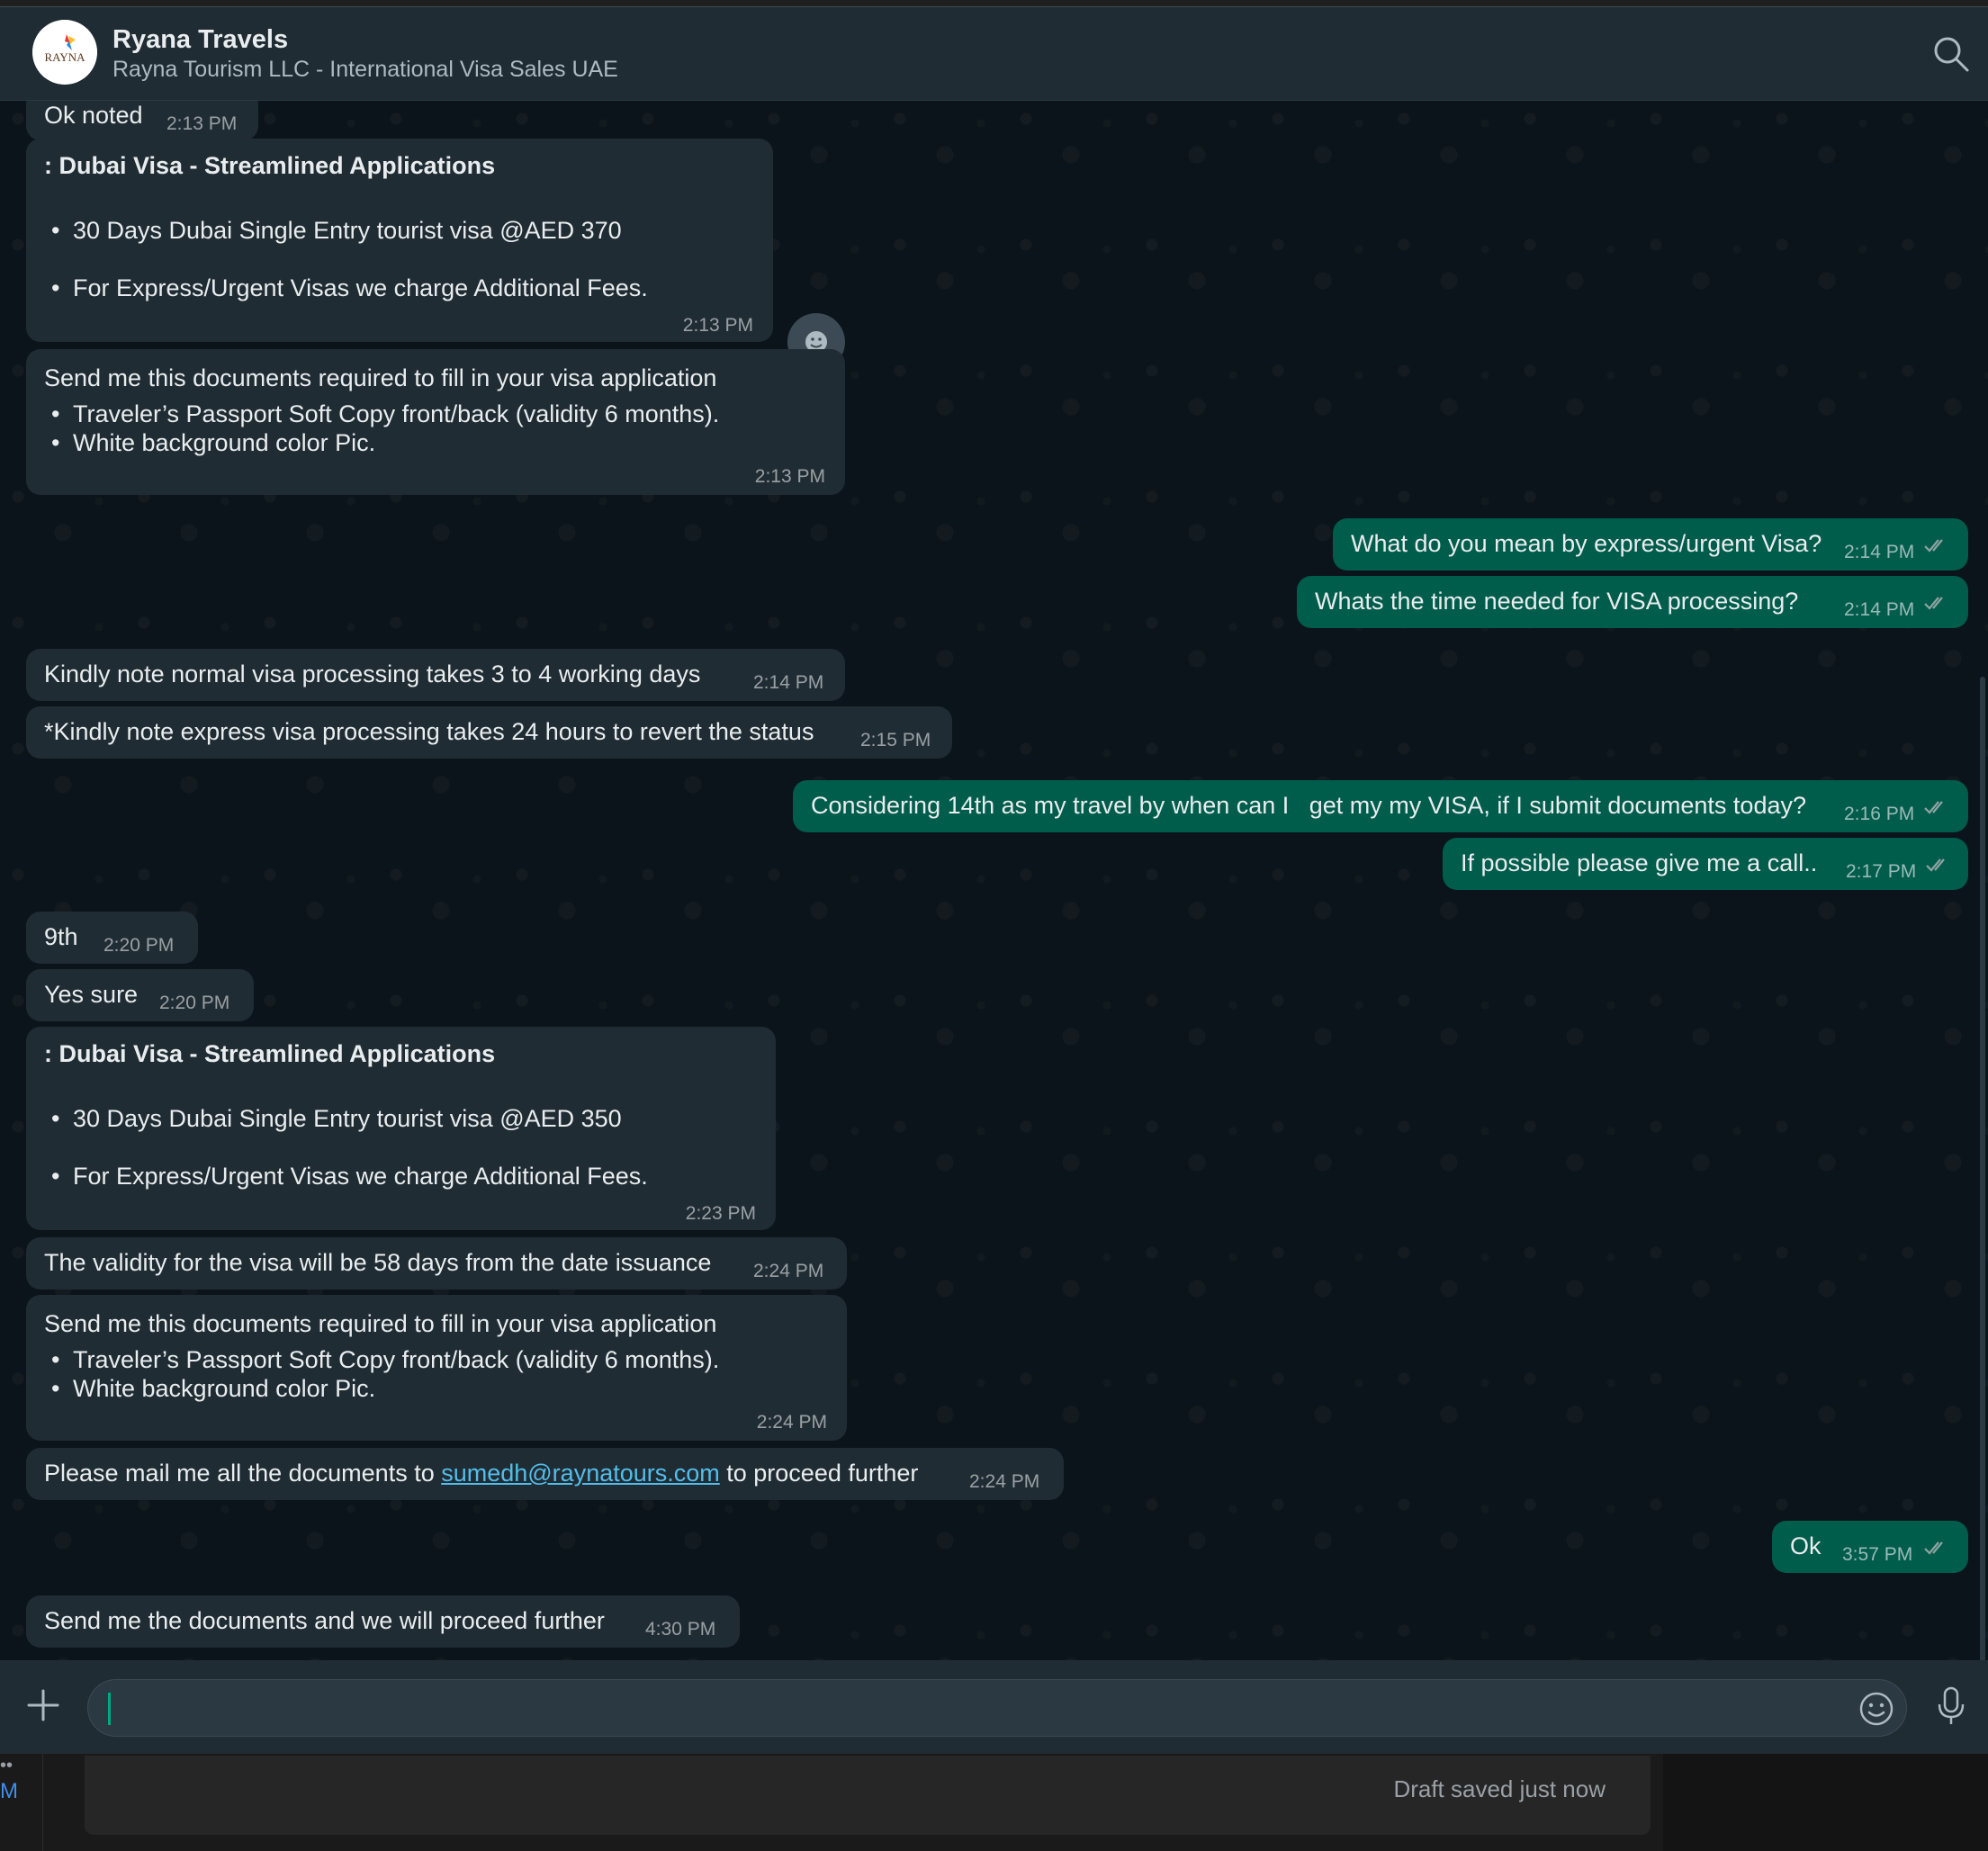 This screenshot has width=1988, height=1851. I want to click on message-composer, so click(994, 1707).